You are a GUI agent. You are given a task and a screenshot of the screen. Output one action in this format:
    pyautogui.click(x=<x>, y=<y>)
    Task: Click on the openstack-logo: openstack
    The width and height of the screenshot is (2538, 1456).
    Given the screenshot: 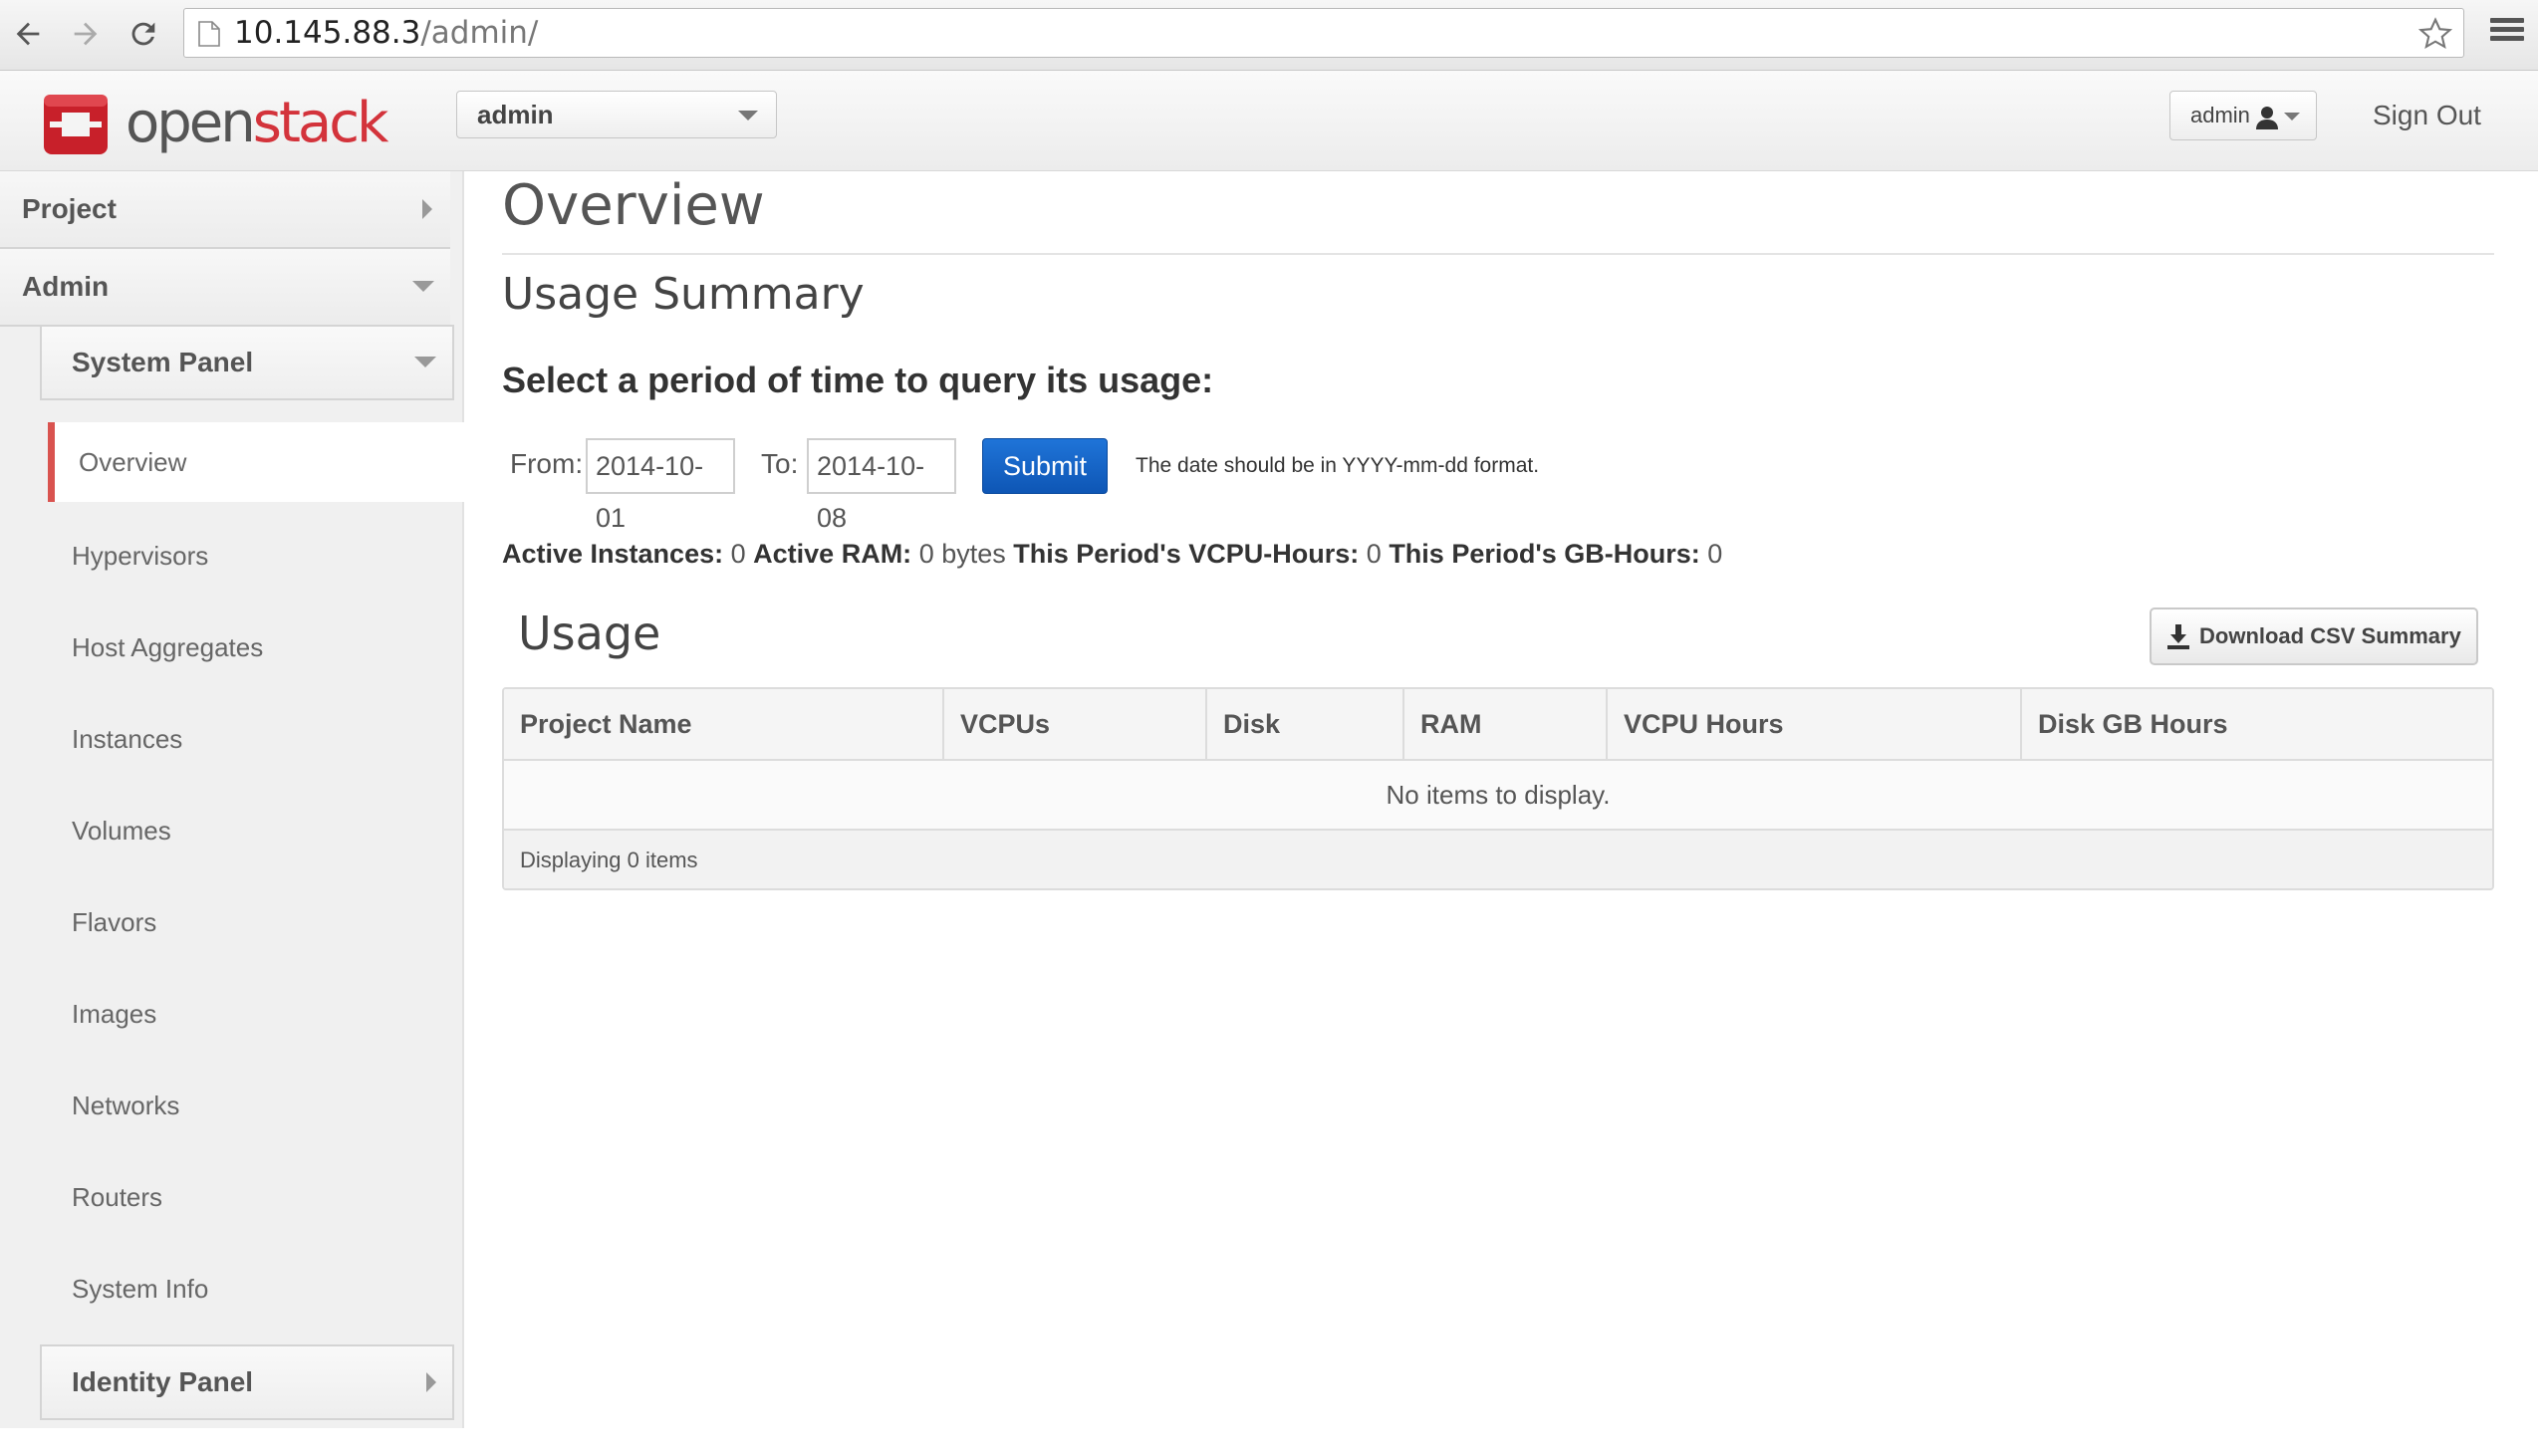 What is the action you would take?
    pyautogui.click(x=214, y=123)
    